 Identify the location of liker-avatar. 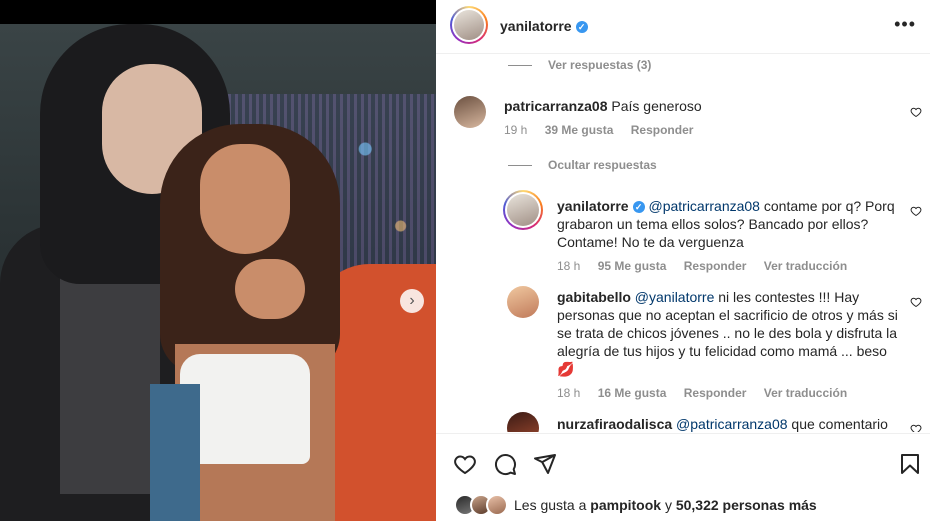
(497, 505).